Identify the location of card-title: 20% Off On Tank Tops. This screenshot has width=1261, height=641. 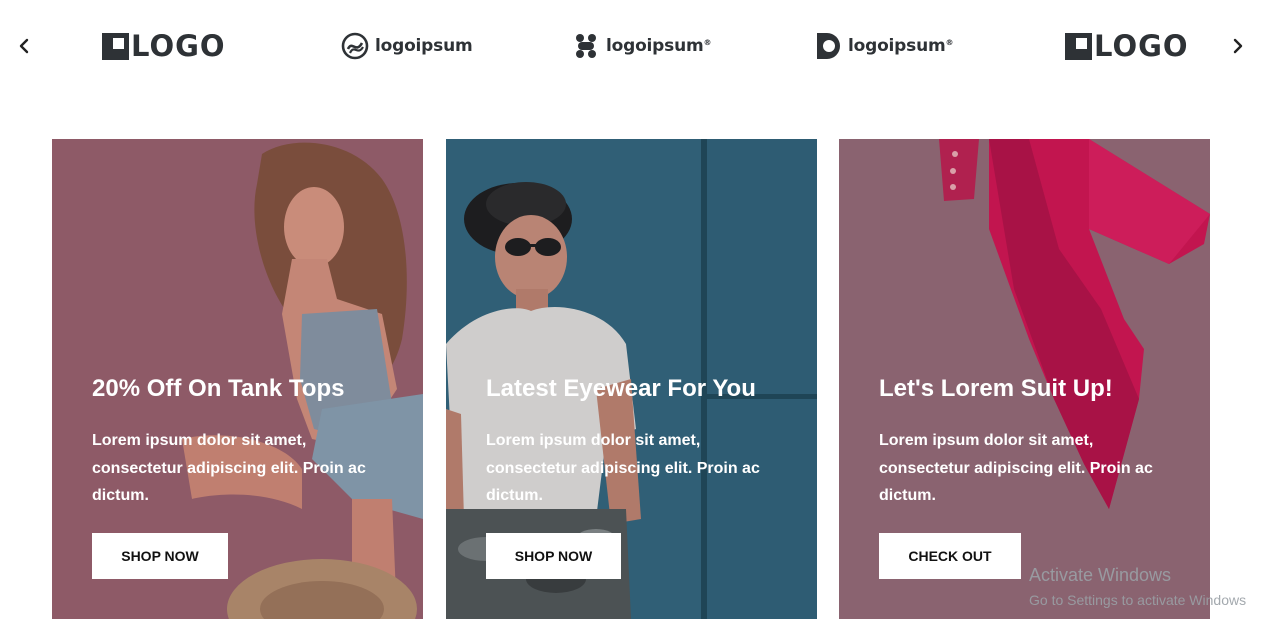
(218, 388).